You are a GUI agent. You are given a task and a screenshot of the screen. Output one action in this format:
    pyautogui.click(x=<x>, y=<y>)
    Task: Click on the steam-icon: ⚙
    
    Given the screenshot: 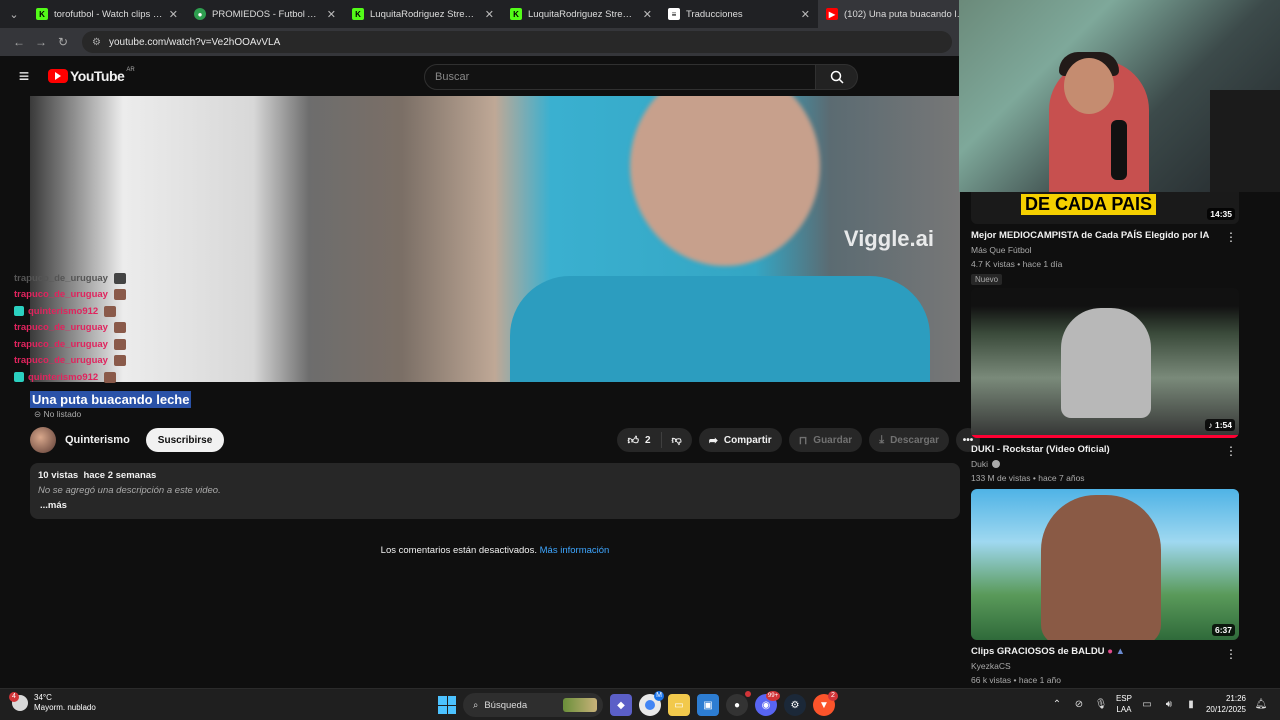 What is the action you would take?
    pyautogui.click(x=795, y=705)
    